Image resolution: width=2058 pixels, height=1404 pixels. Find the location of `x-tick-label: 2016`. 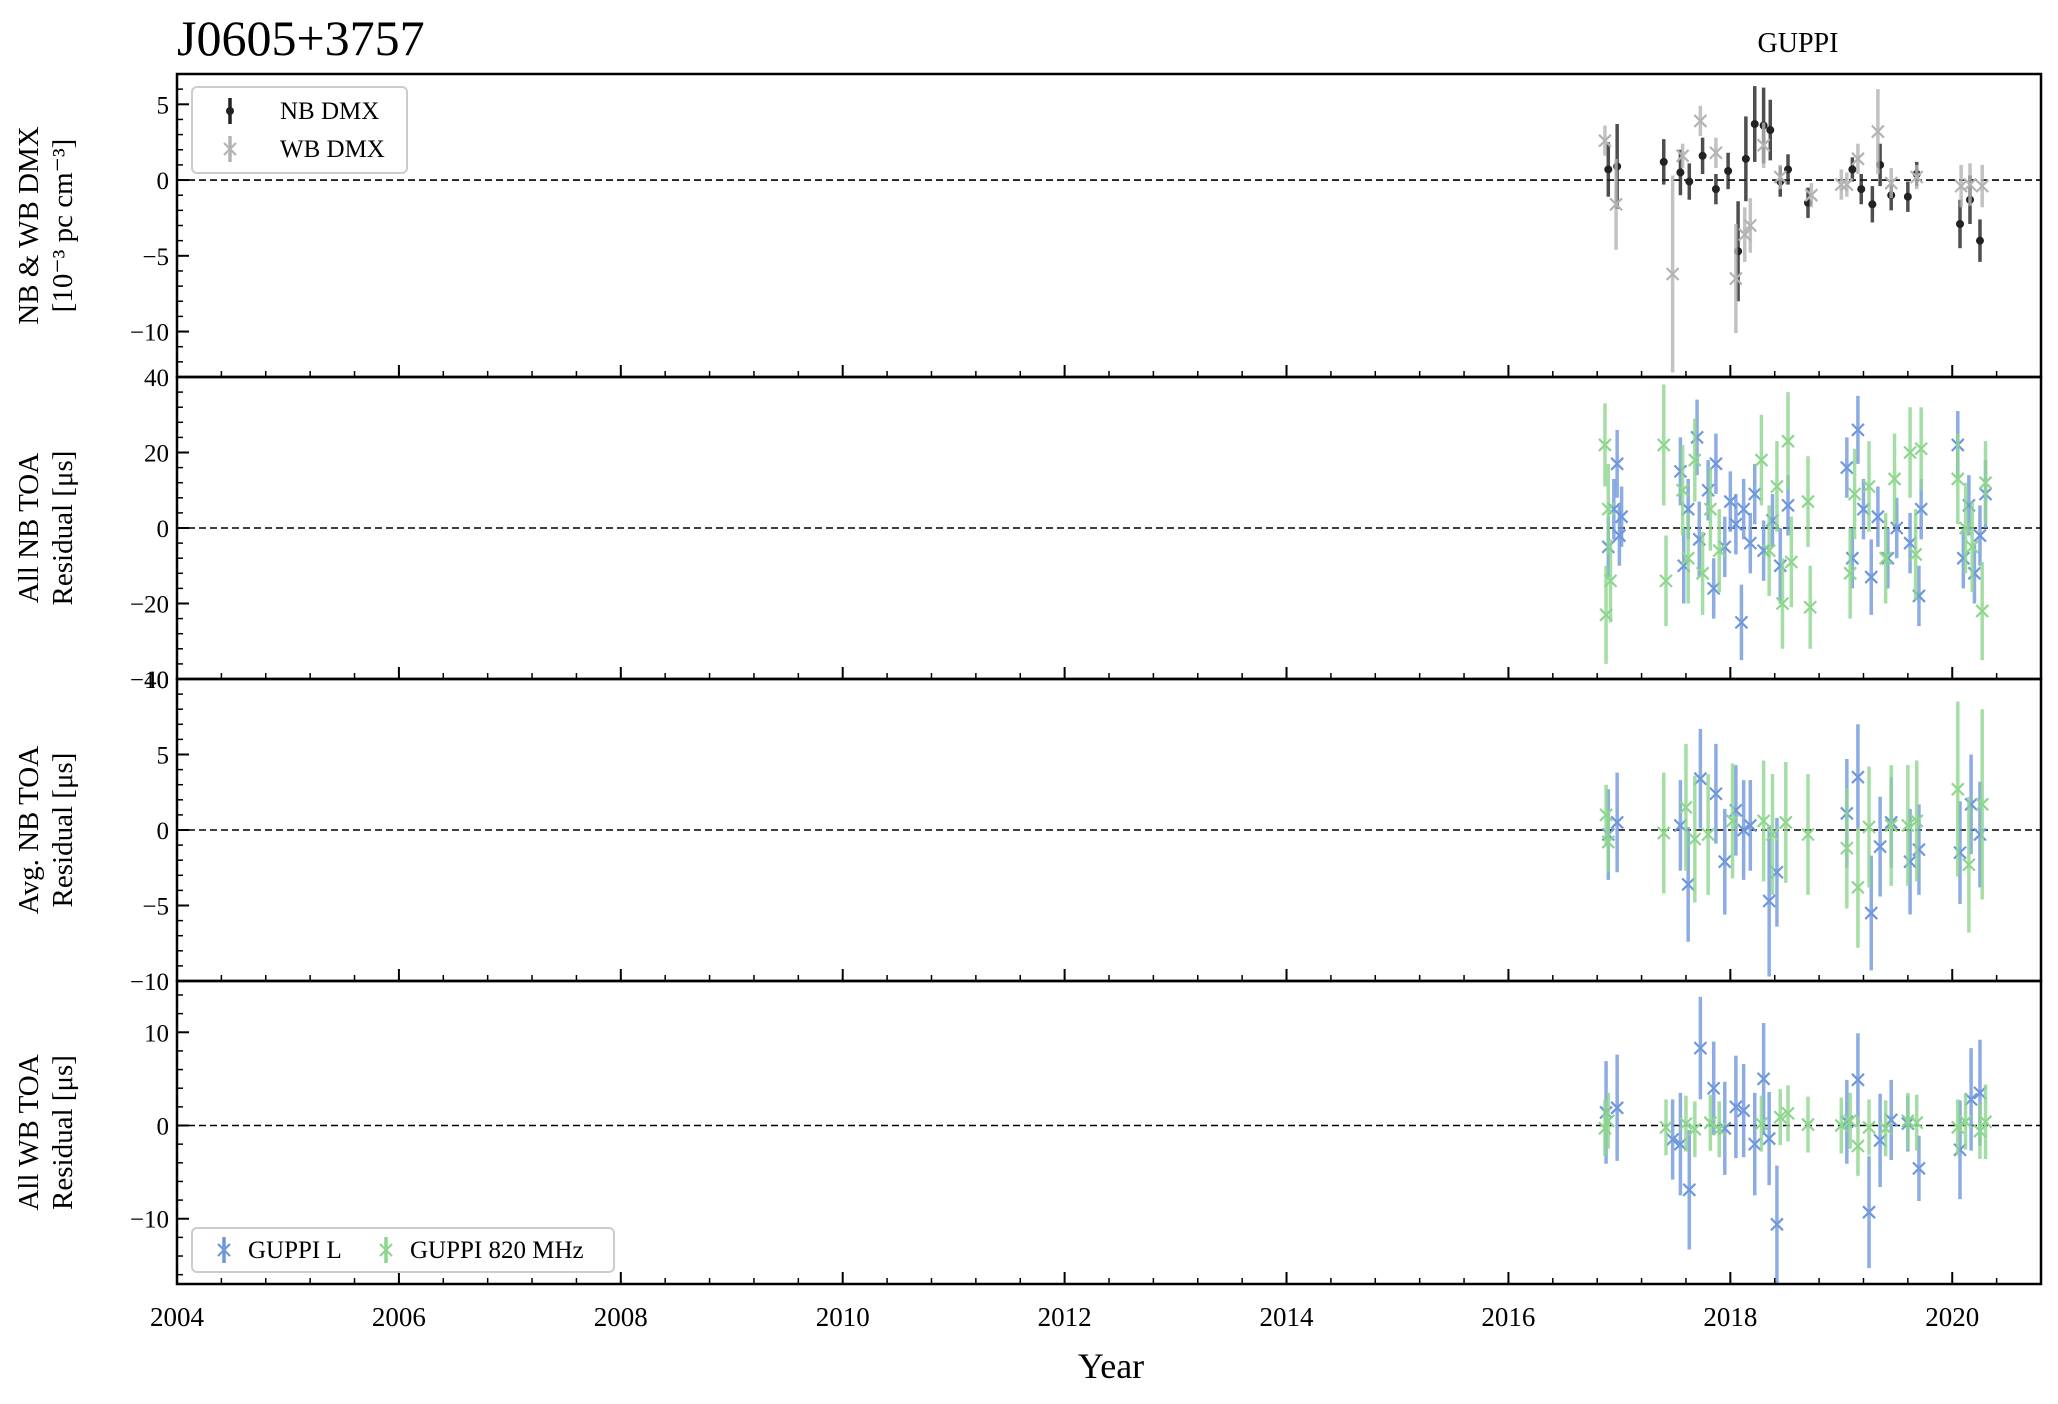

x-tick-label: 2016 is located at coordinates (1508, 1317).